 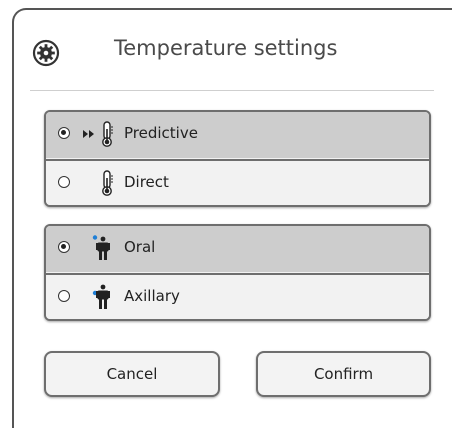 I want to click on option-axillary: Axillary, so click(x=237, y=296).